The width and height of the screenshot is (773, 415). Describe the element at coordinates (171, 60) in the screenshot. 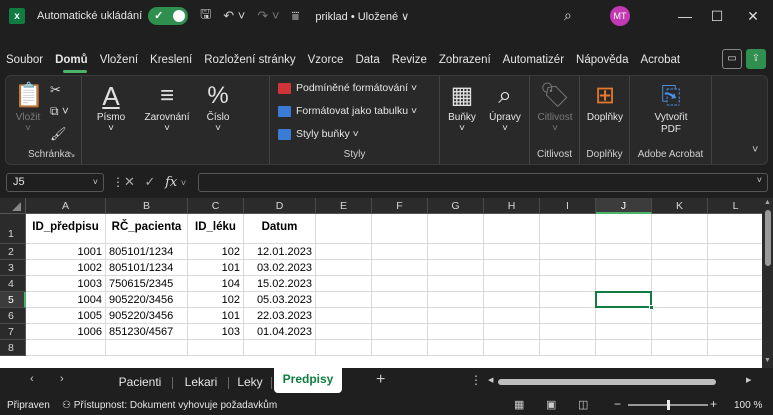

I see `tab-draw: Kreslení` at that location.